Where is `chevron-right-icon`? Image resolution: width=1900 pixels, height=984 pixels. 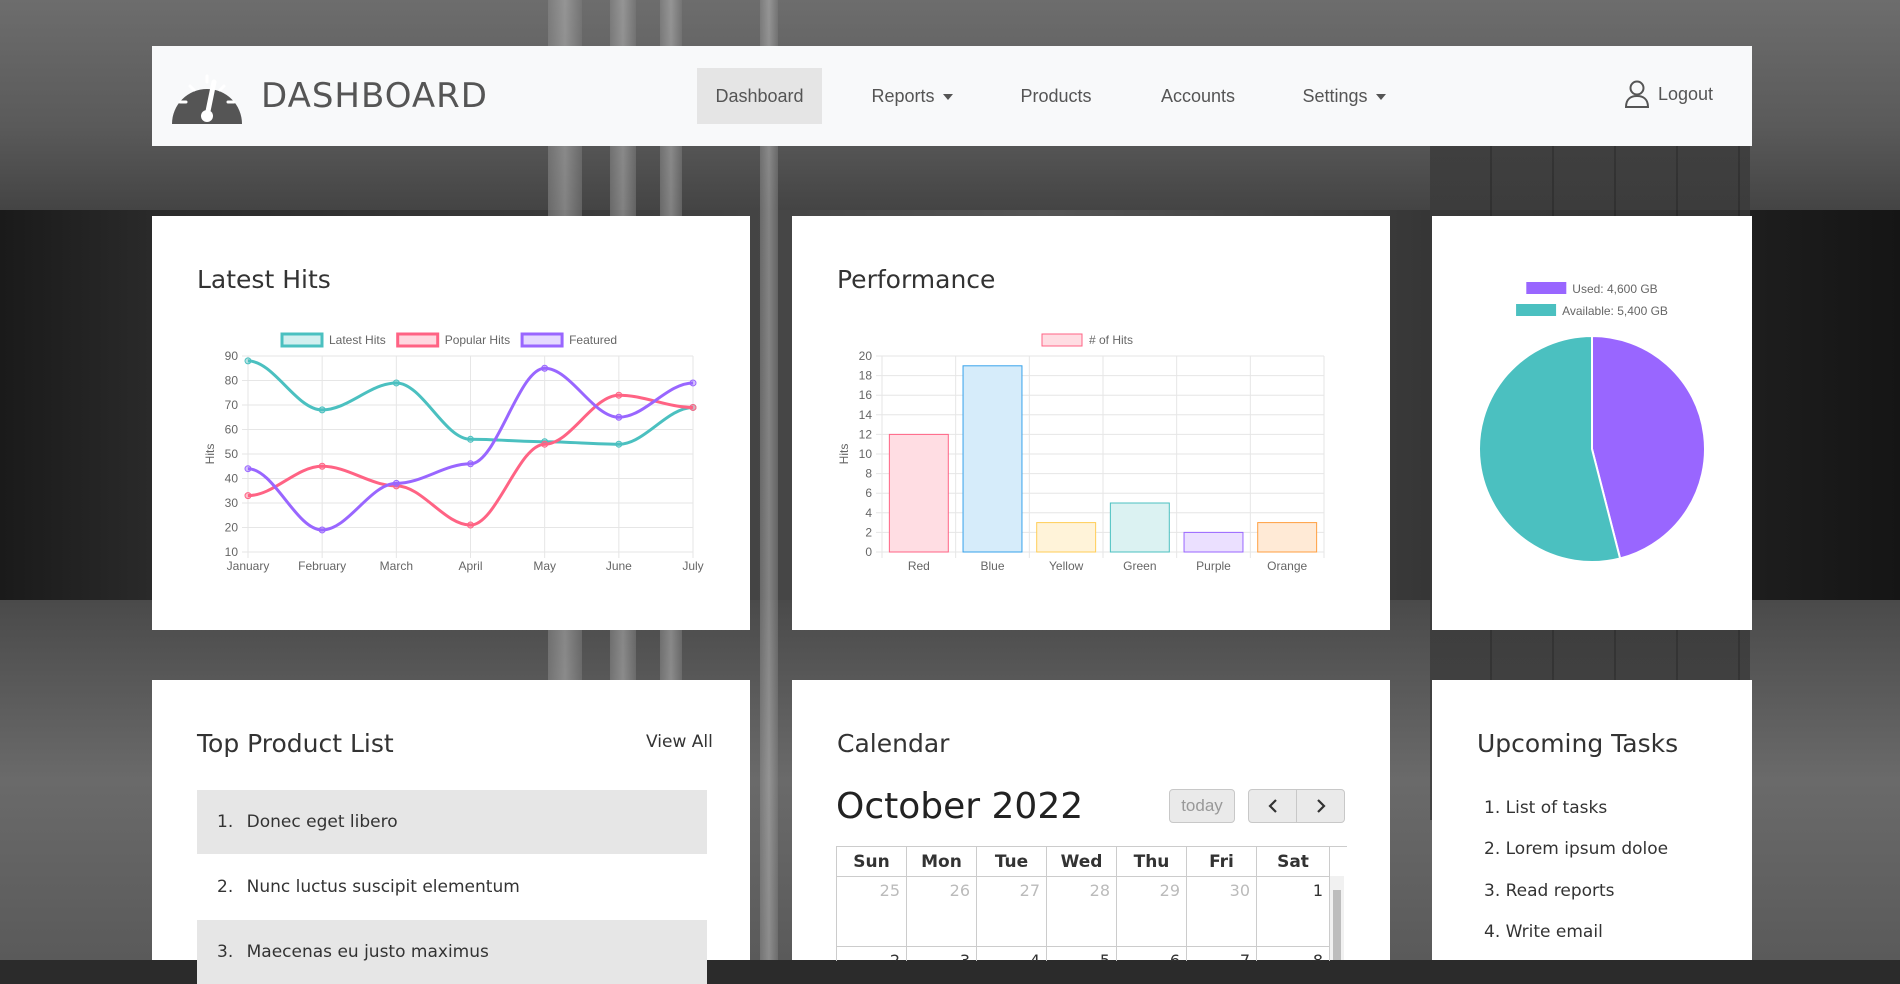 chevron-right-icon is located at coordinates (1321, 806).